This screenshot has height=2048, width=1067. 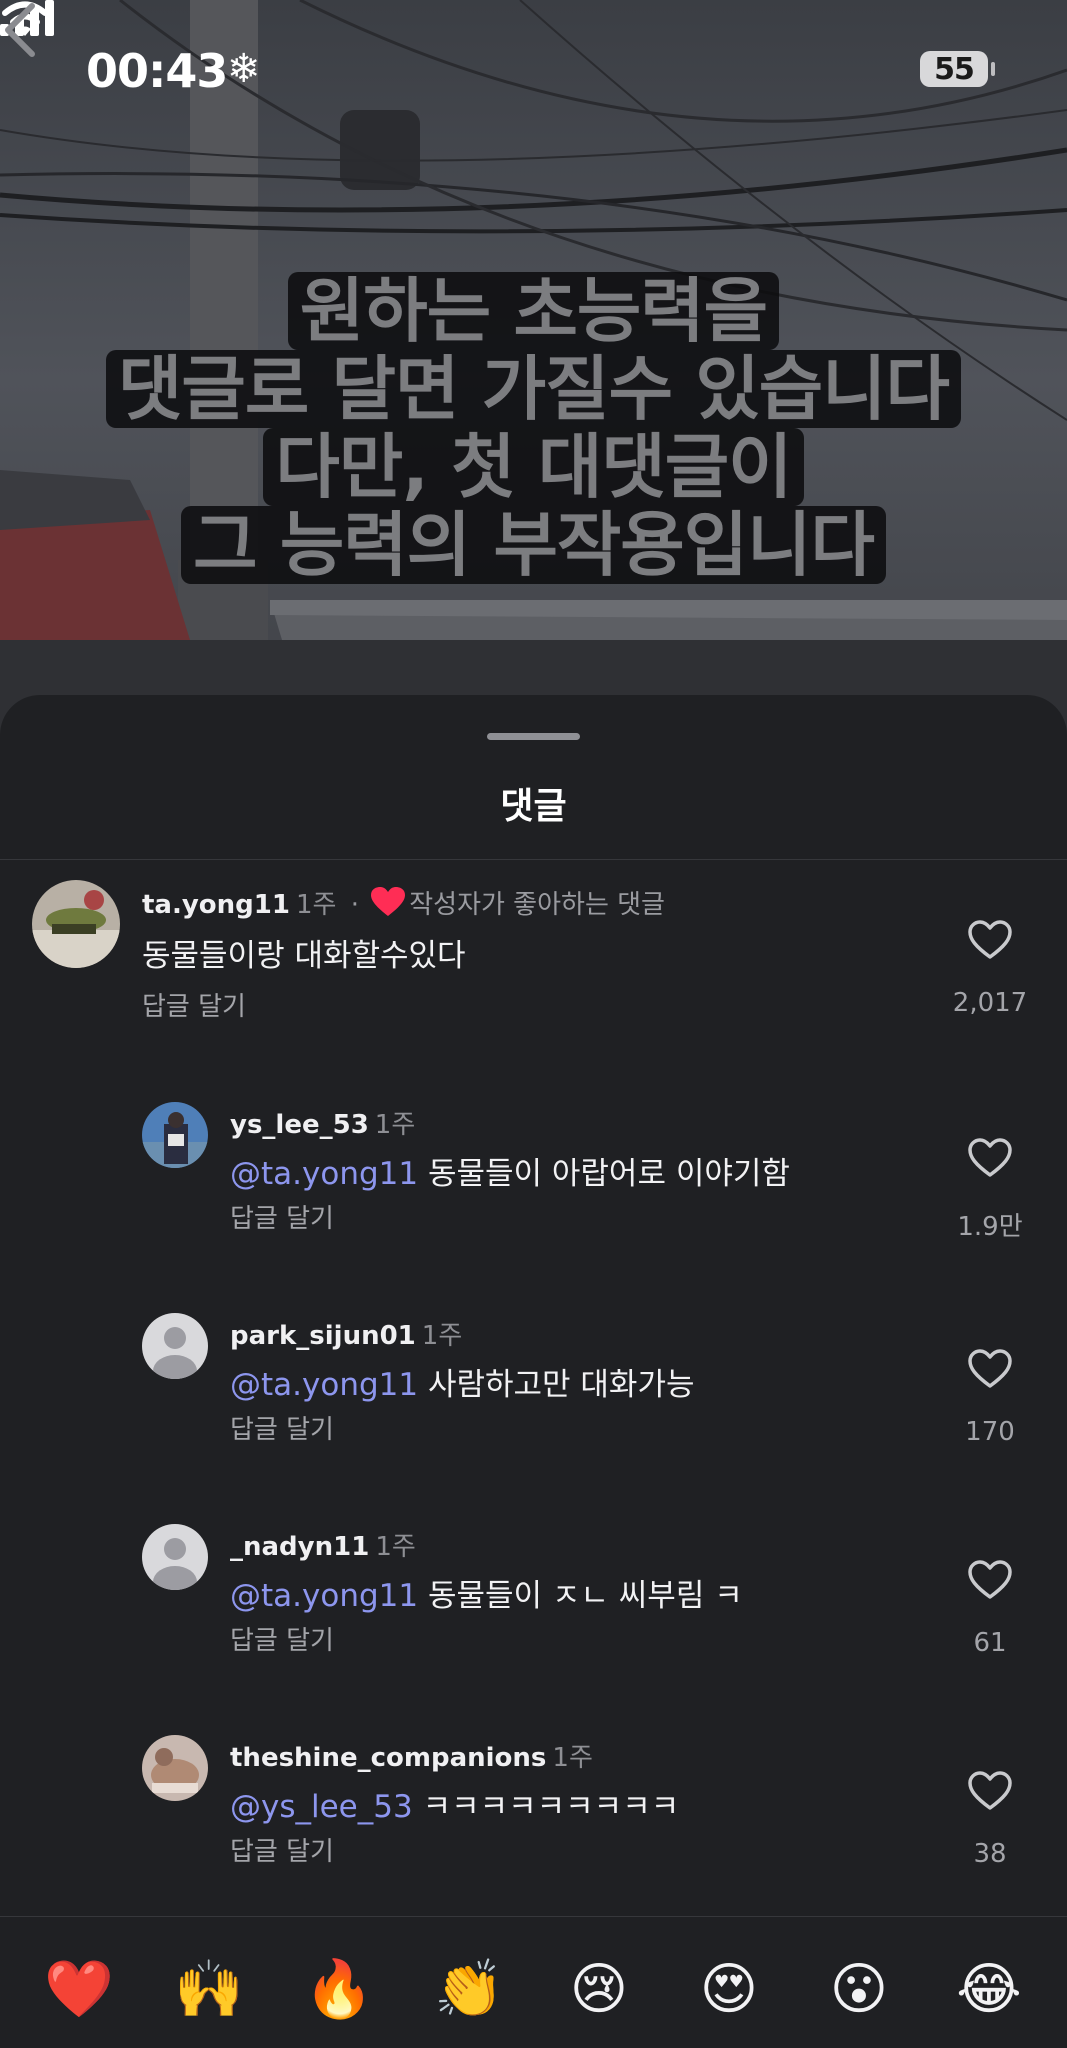 What do you see at coordinates (469, 1990) in the screenshot?
I see `emoji-clap-button: 👏` at bounding box center [469, 1990].